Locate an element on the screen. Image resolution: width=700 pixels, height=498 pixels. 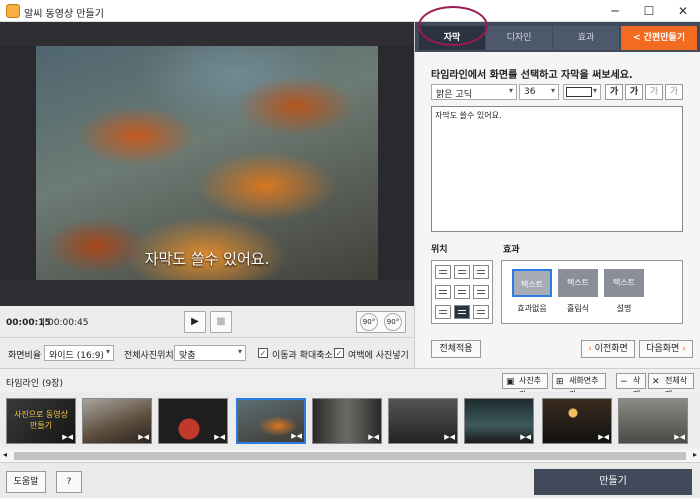
timeline-strip: 사진으로 동영상 만들기 ▶◀ ▶◀ ▶◀ ▶◀ ▶◀ ▶◀ ▶◀ ▶◀ ▶◀ is located at coordinates (350, 420).